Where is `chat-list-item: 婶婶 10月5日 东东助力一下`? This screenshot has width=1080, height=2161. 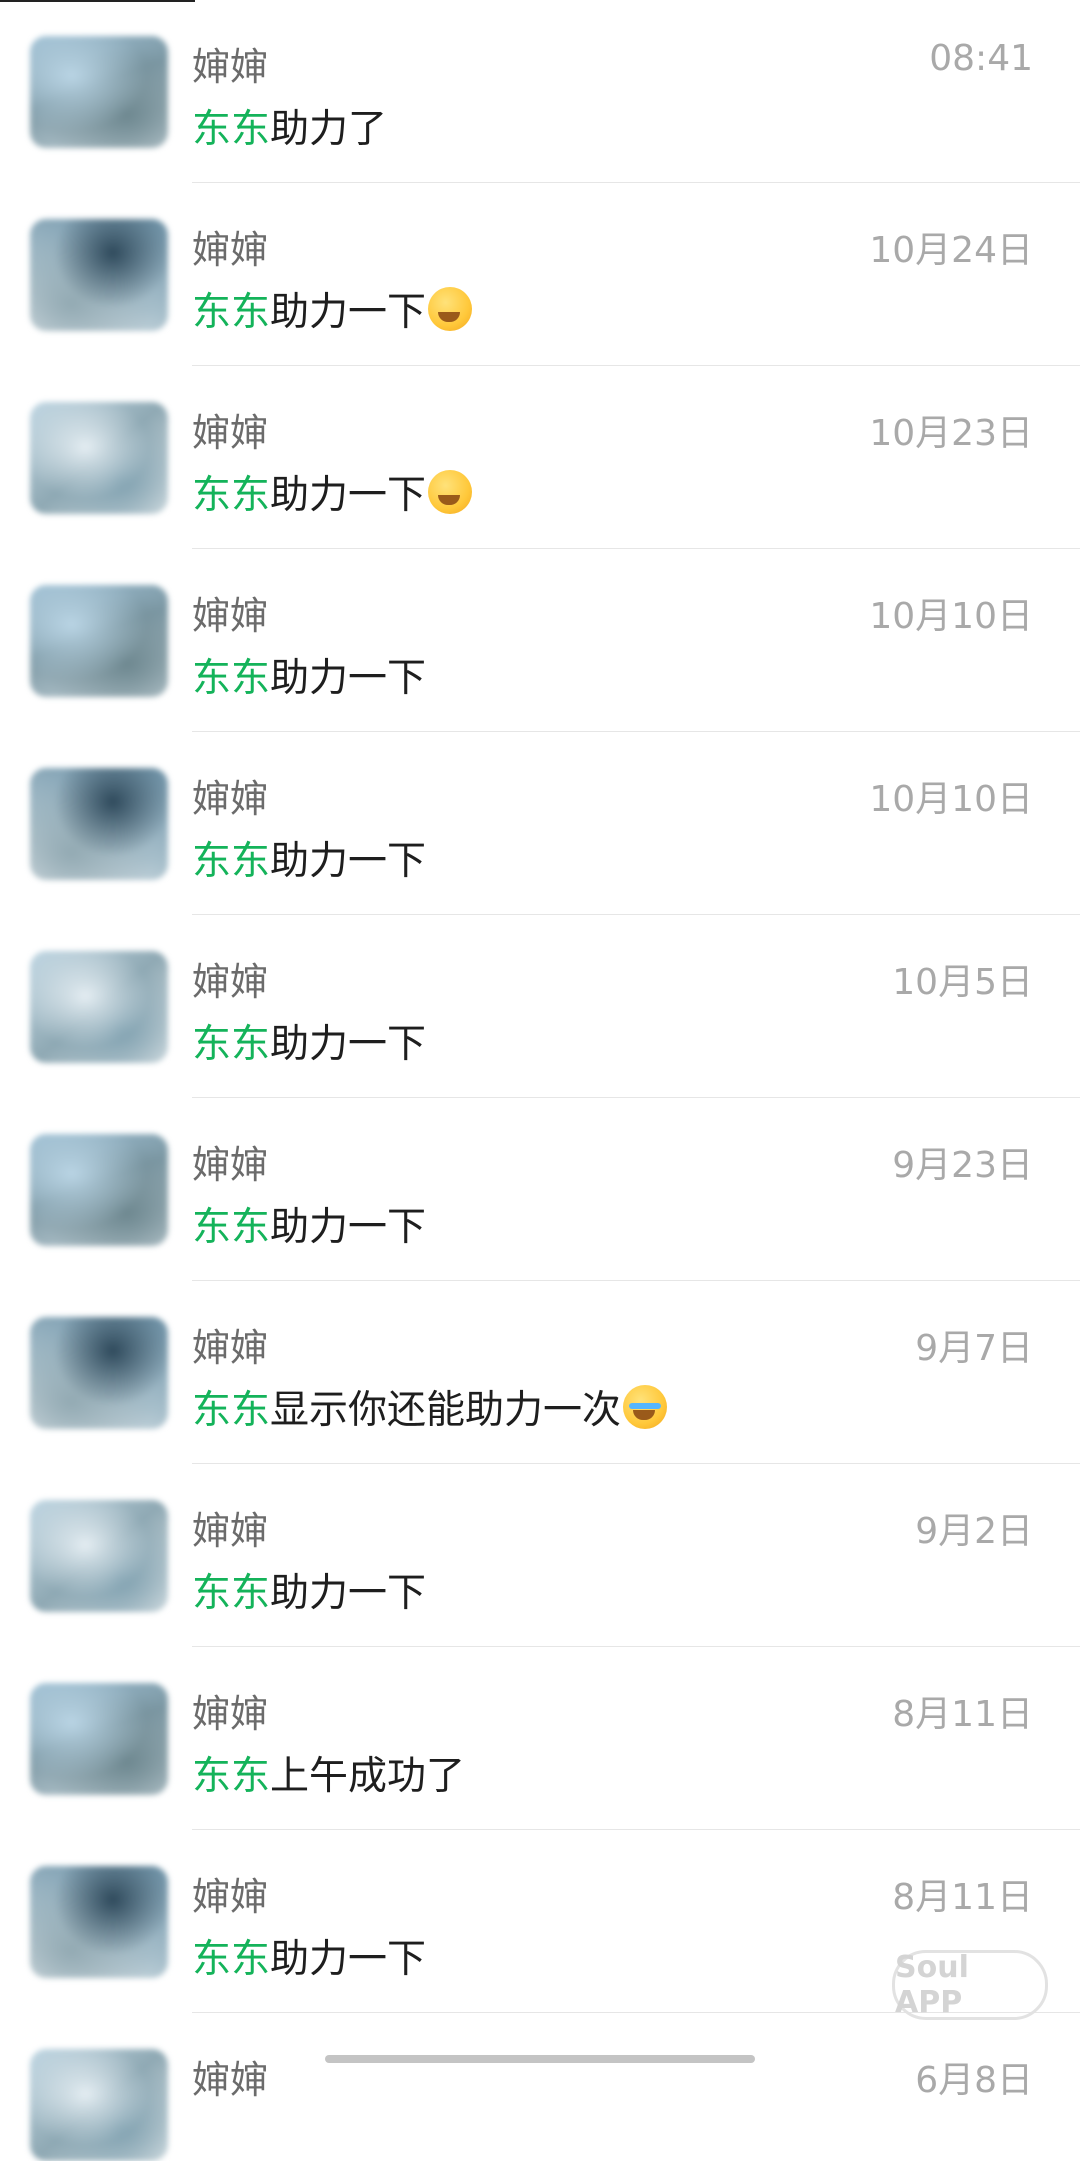 chat-list-item: 婶婶 10月5日 东东助力一下 is located at coordinates (540, 1006).